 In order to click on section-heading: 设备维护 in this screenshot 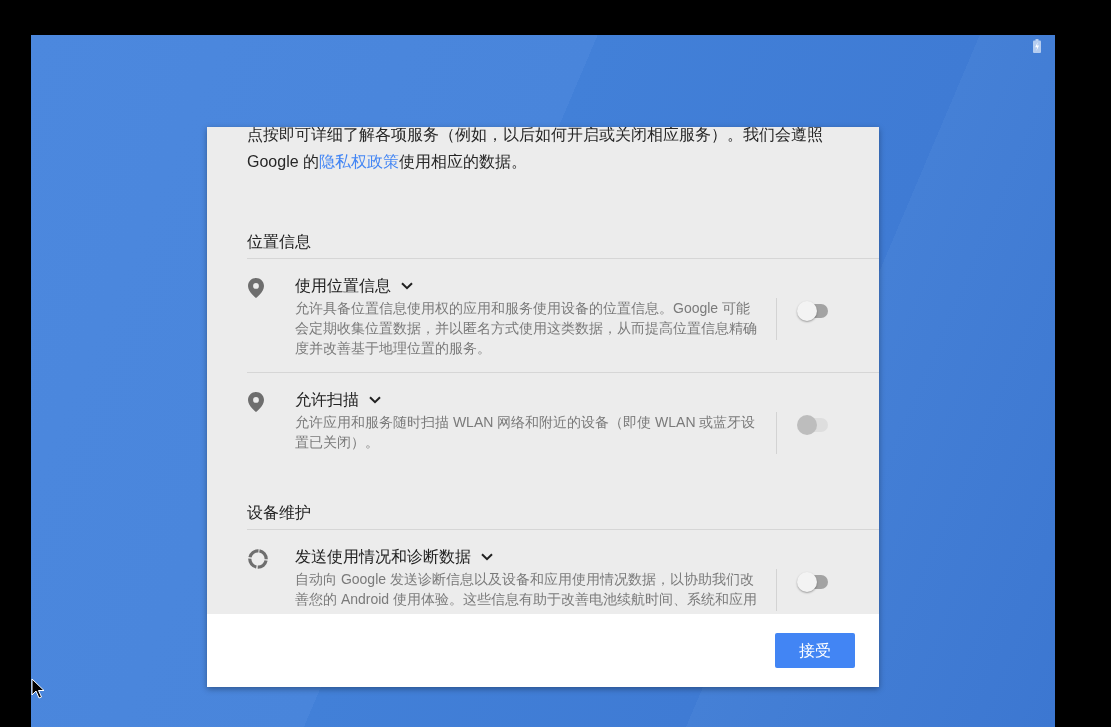, I will do `click(279, 513)`.